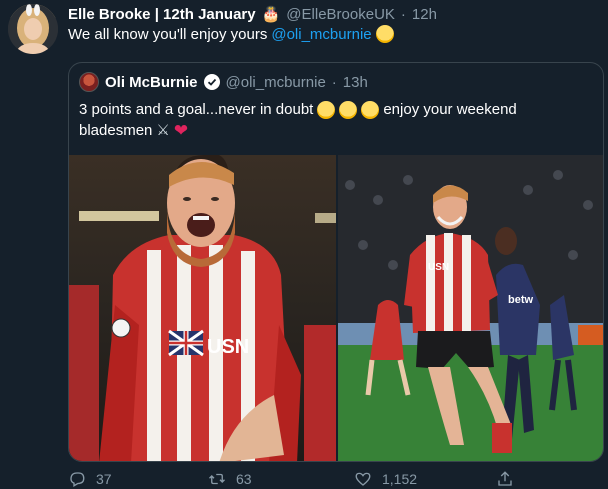 The height and width of the screenshot is (489, 608). What do you see at coordinates (400, 479) in the screenshot?
I see `like-count: 1,152` at bounding box center [400, 479].